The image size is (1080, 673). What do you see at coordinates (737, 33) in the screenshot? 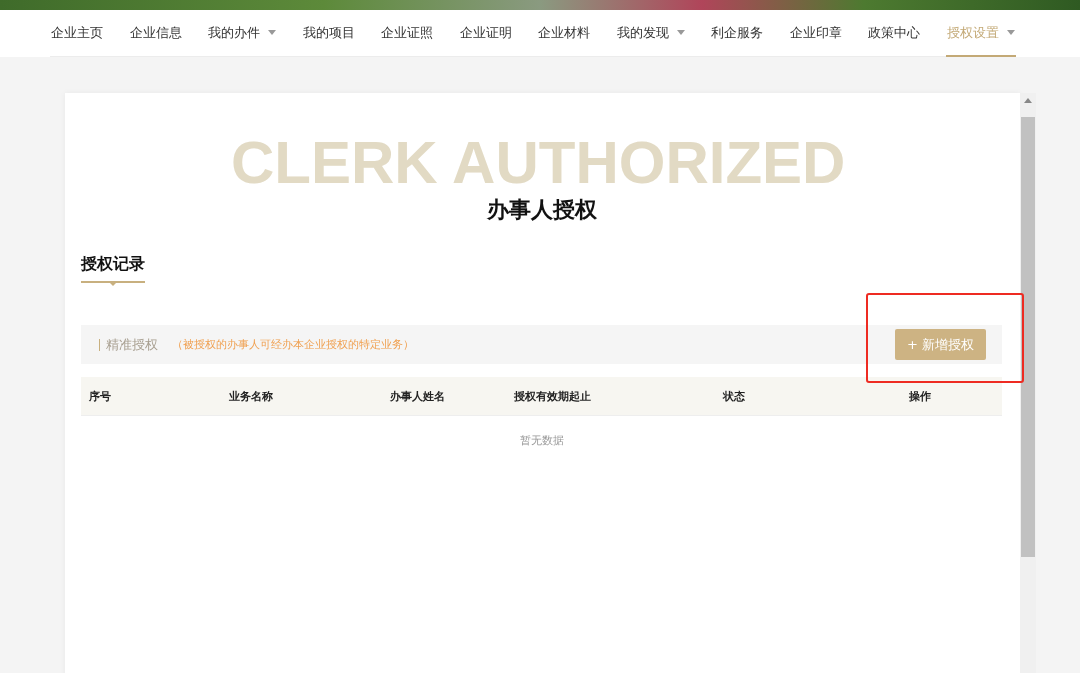
I see `nav-tab: 利企服务` at bounding box center [737, 33].